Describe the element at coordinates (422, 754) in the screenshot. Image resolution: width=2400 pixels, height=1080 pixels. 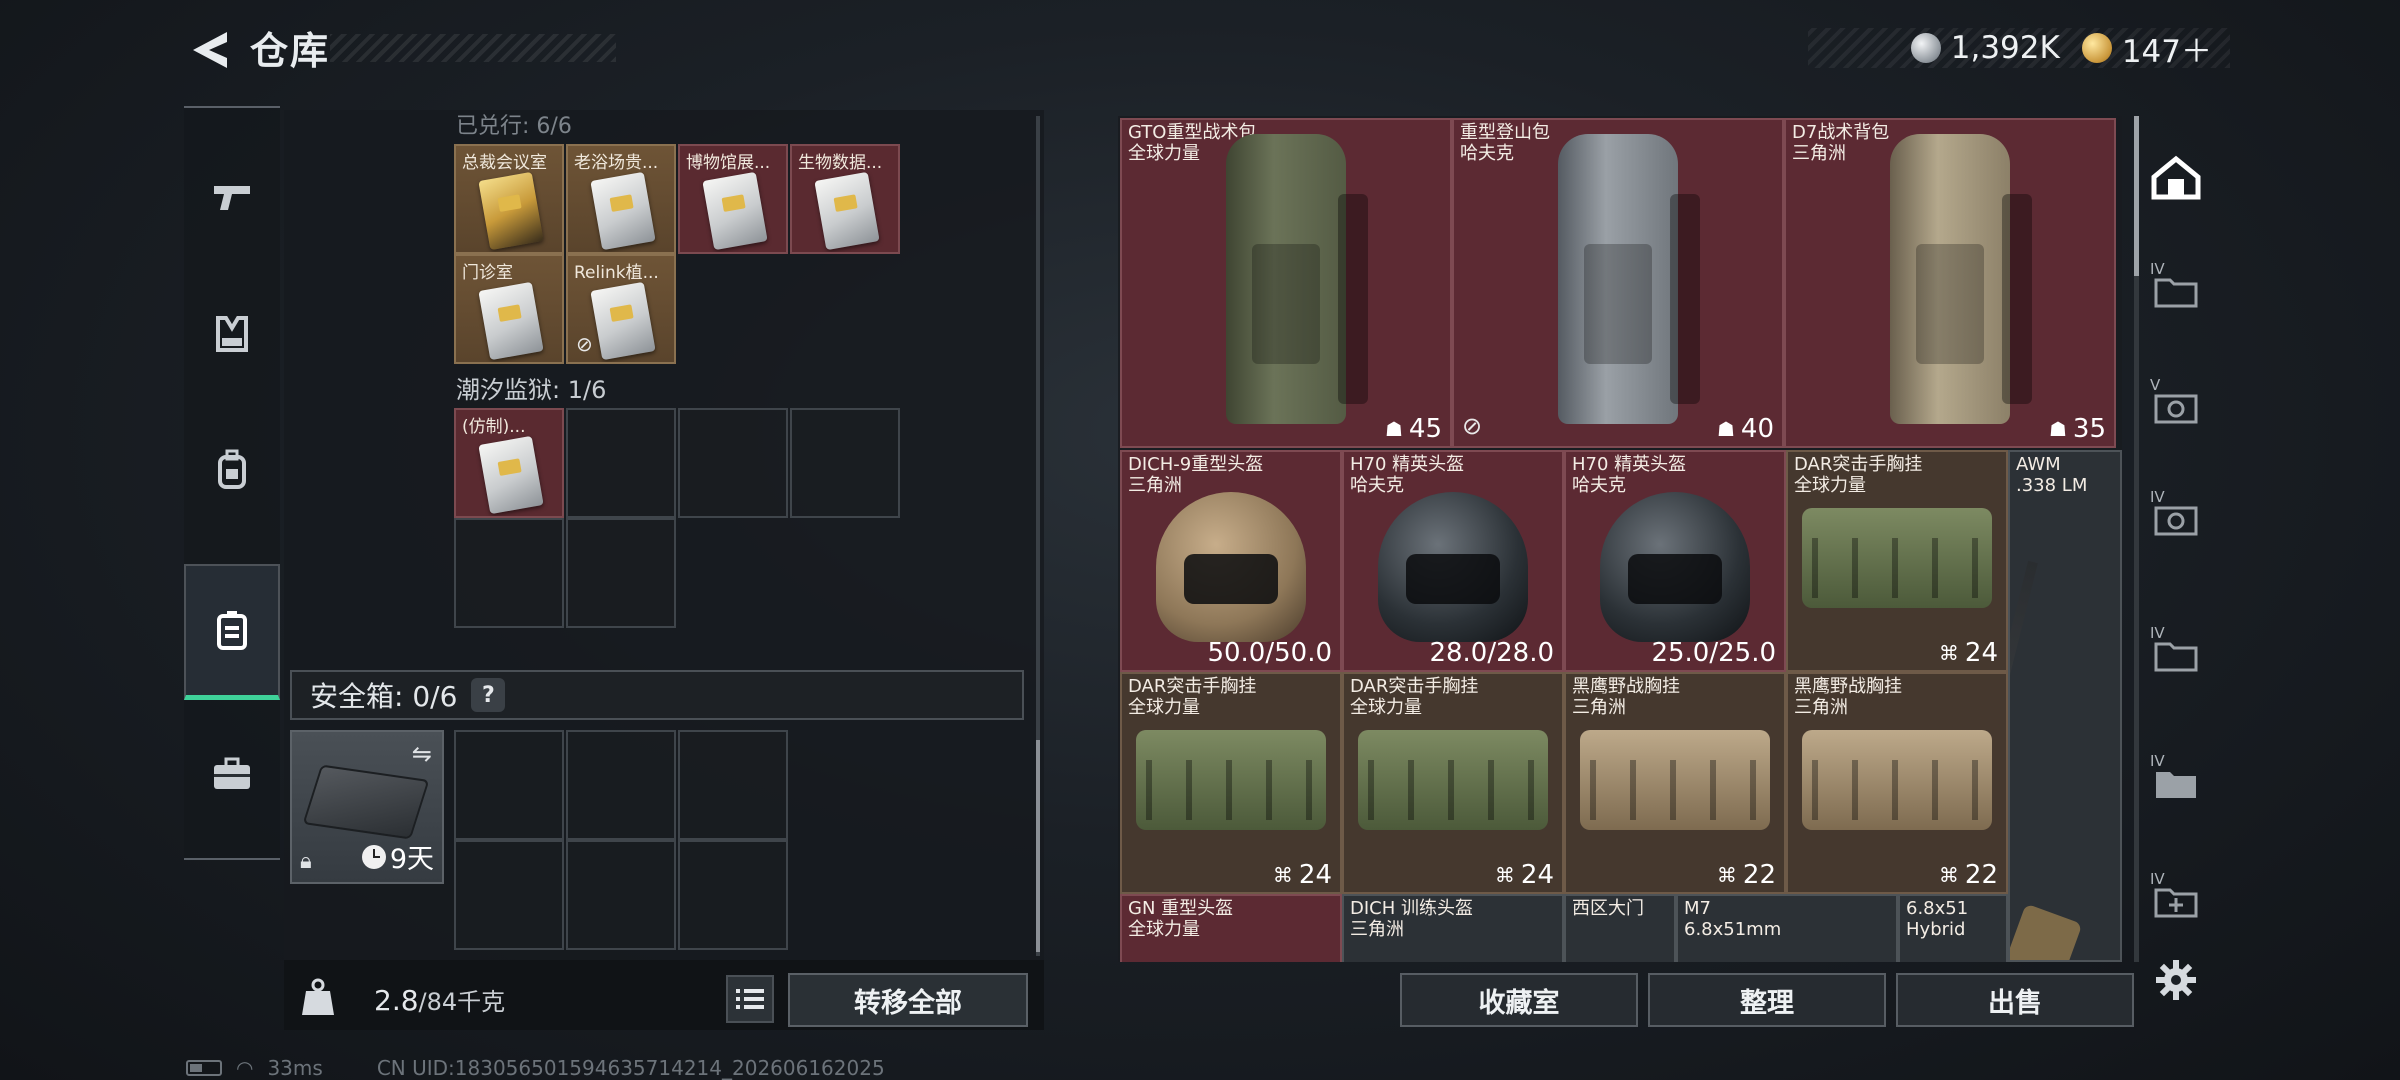
I see `swap-icon: ⇋` at that location.